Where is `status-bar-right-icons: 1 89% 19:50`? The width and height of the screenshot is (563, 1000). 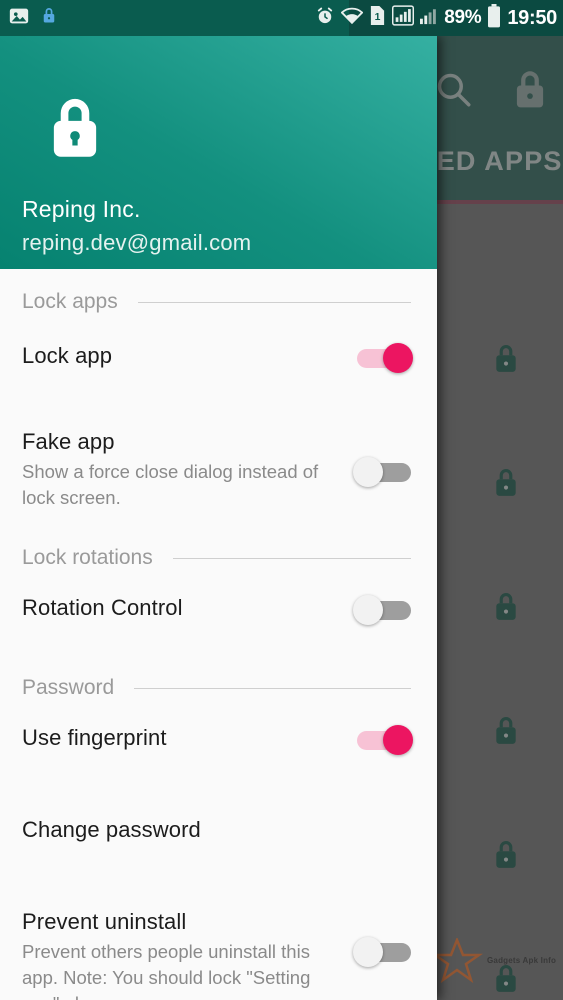 status-bar-right-icons: 1 89% 19:50 is located at coordinates (439, 18).